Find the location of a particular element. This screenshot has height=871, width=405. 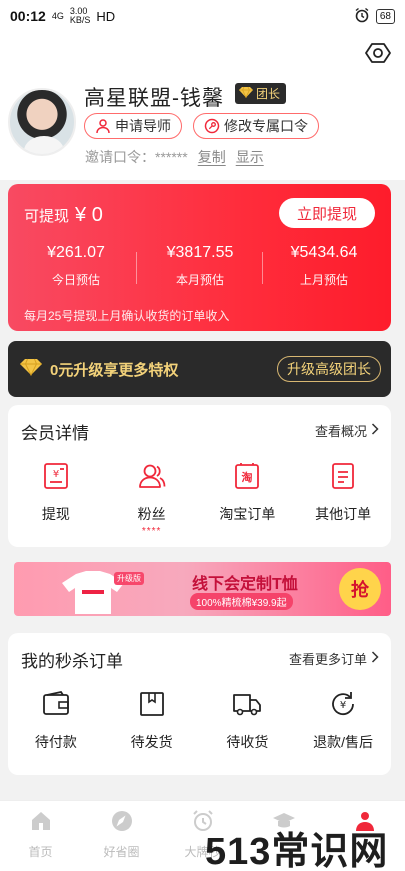

taobao-order-icon: 淘 is located at coordinates (247, 478).